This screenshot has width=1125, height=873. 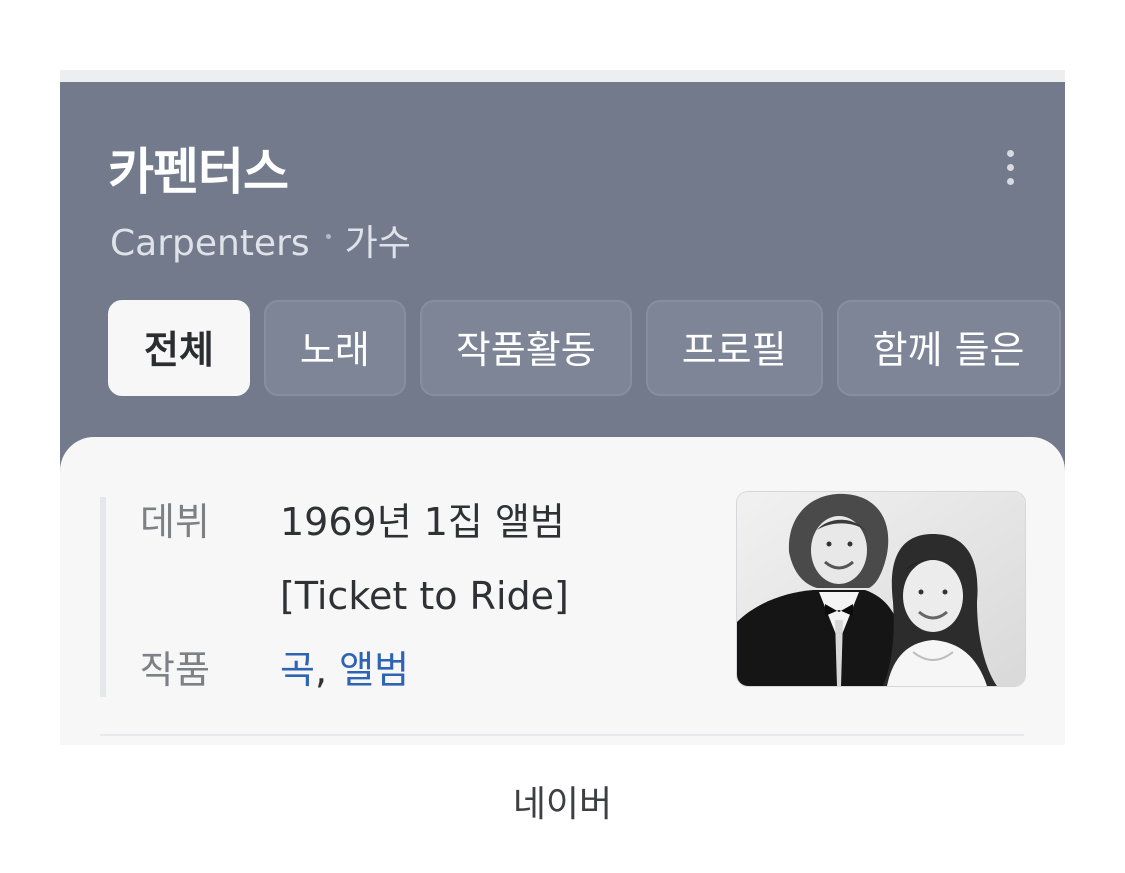 I want to click on artist-photo, so click(x=881, y=589).